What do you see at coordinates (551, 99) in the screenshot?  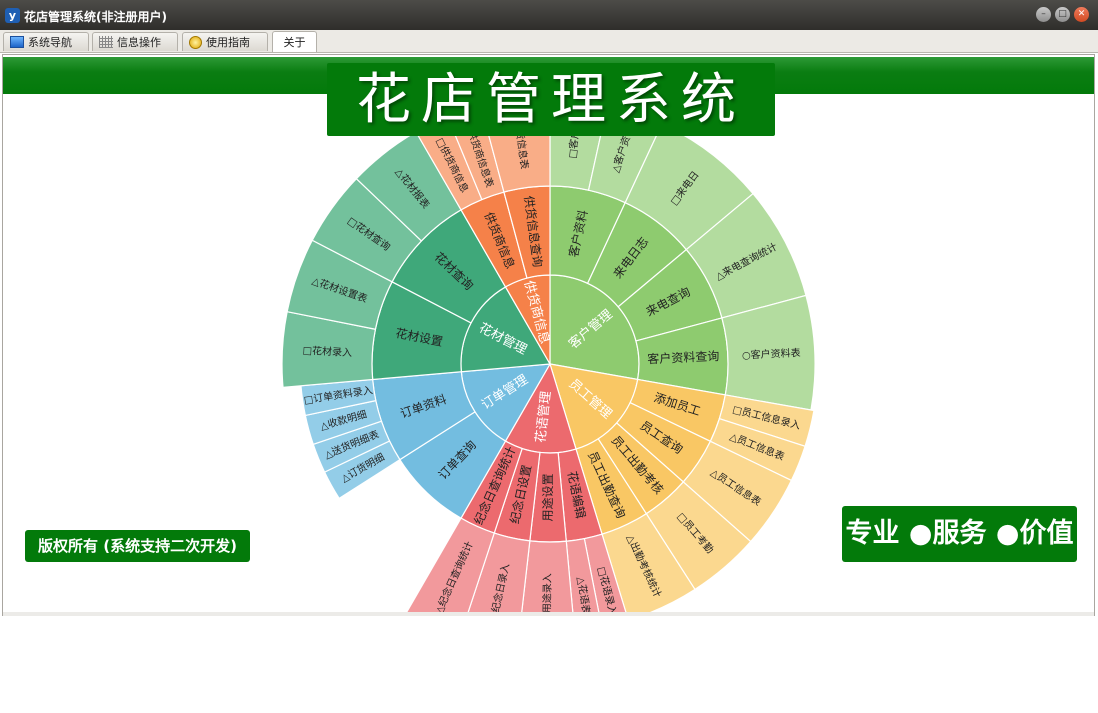 I see `page-title: 花店管理系统` at bounding box center [551, 99].